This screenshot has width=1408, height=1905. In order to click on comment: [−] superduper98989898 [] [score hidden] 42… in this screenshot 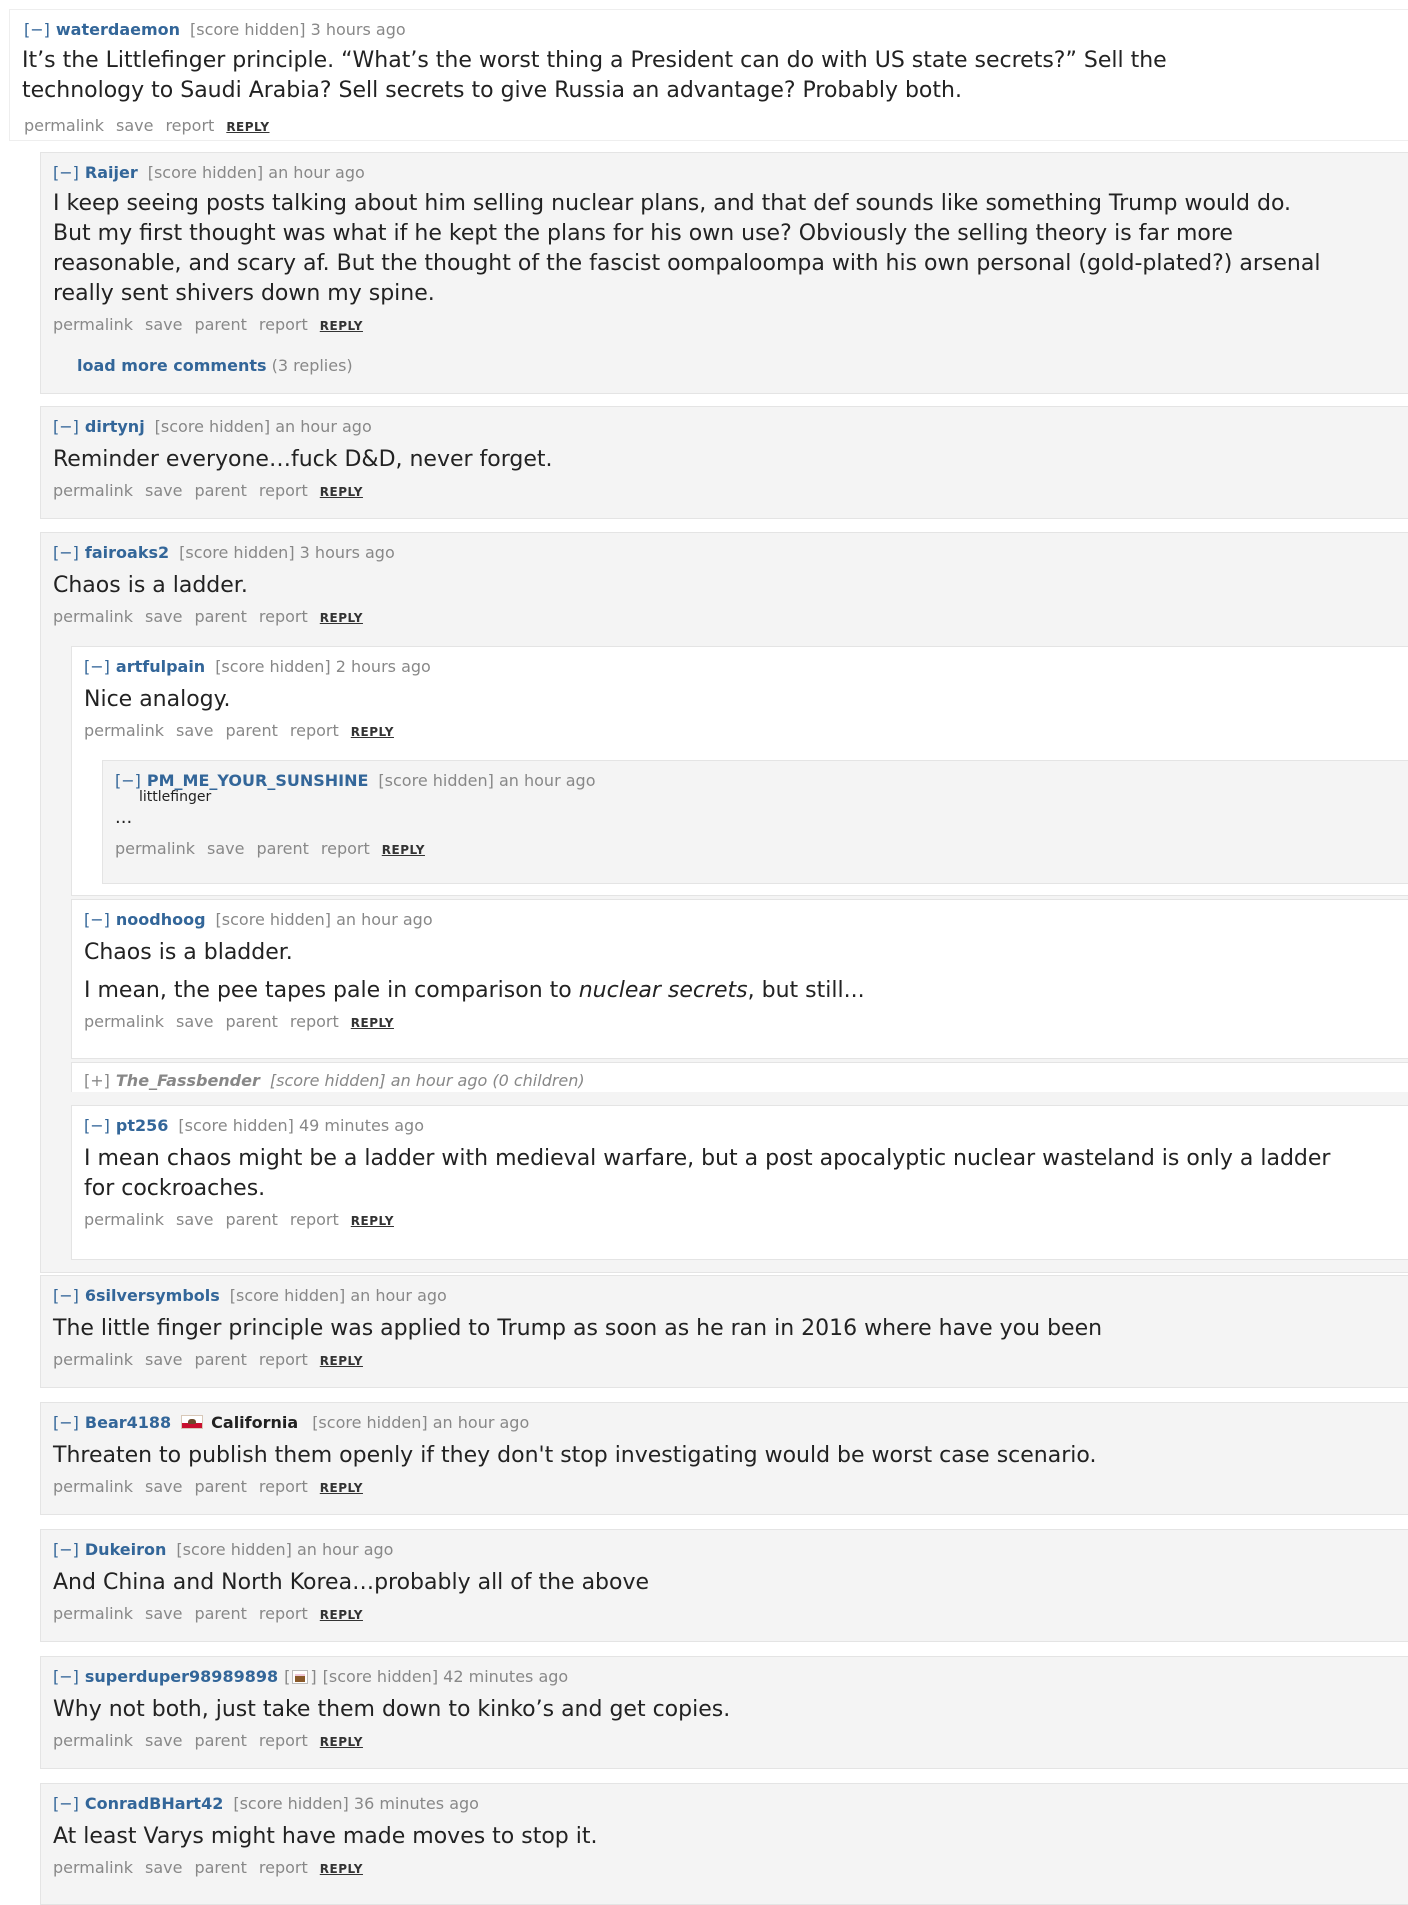, I will do `click(724, 1712)`.